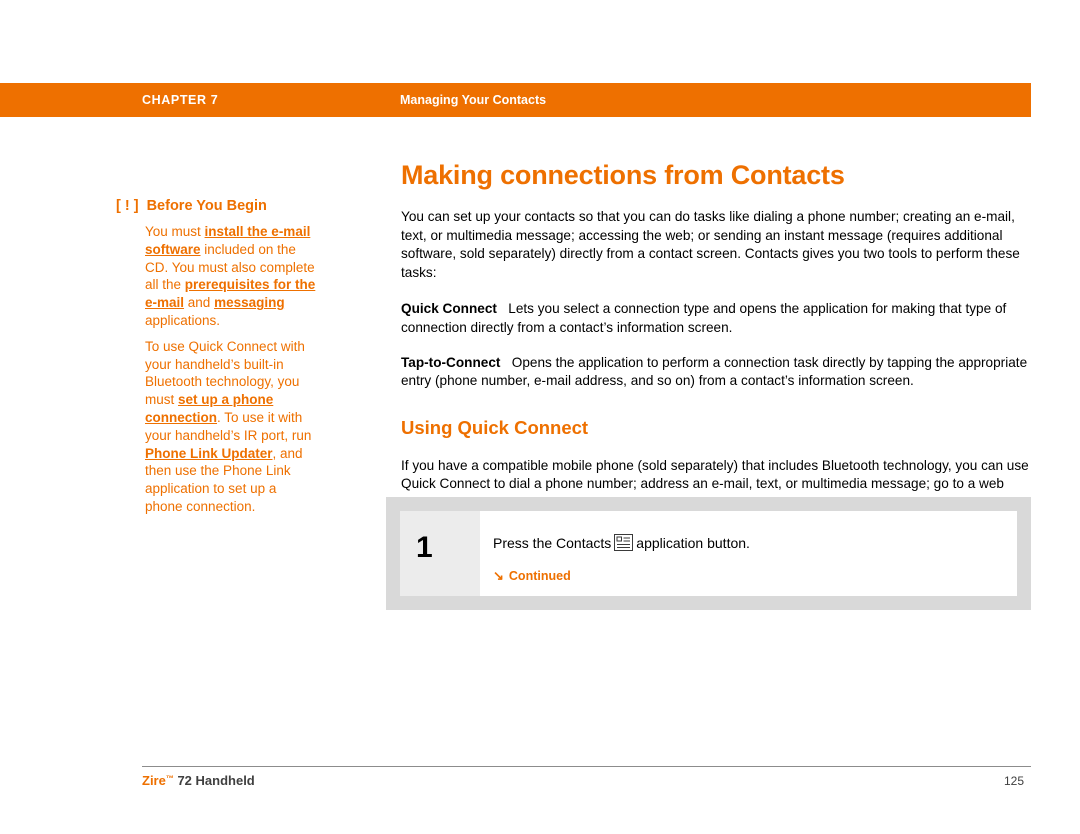  I want to click on contacts-application-icon, so click(624, 542).